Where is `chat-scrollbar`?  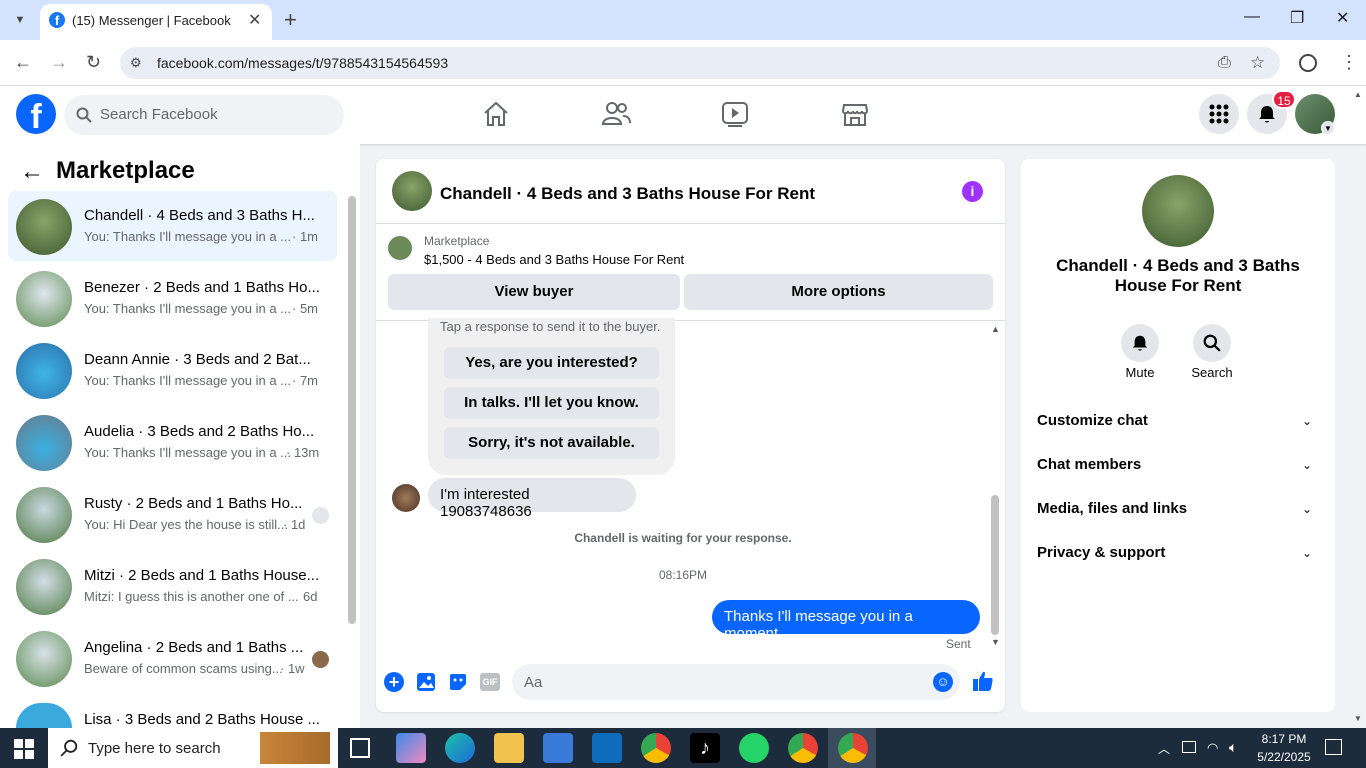 chat-scrollbar is located at coordinates (995, 565).